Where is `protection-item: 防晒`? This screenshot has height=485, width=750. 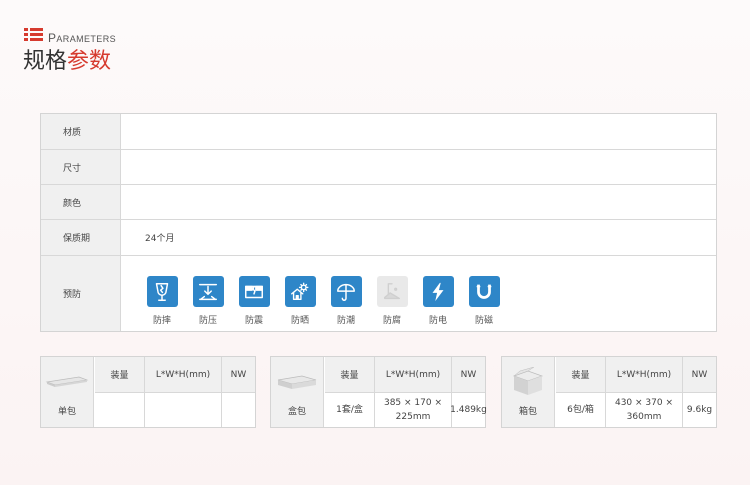 protection-item: 防晒 is located at coordinates (300, 301).